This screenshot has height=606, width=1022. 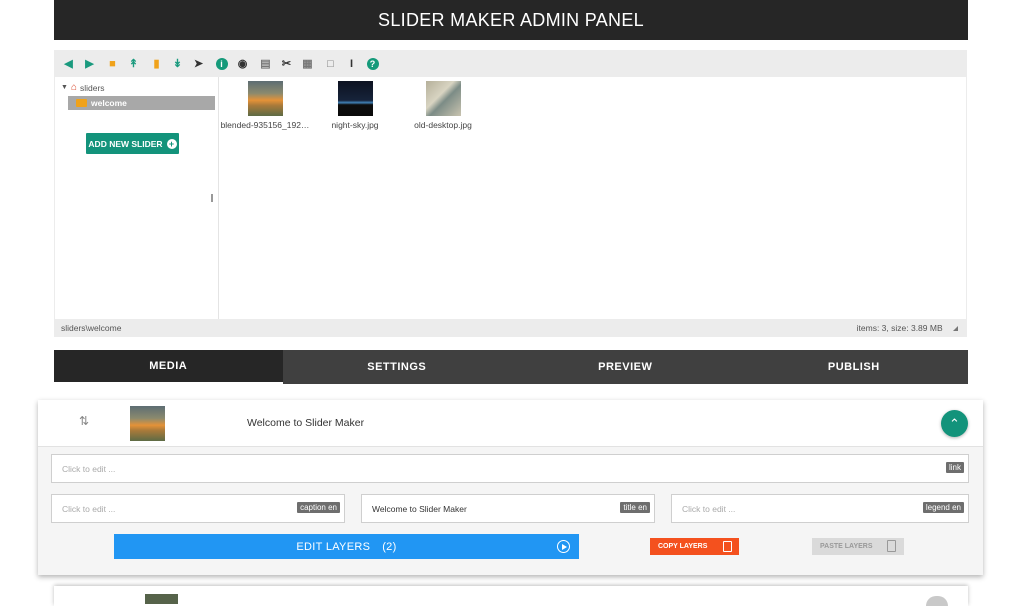 I want to click on paste-layers-label: PASTE LAYERS, so click(x=846, y=546).